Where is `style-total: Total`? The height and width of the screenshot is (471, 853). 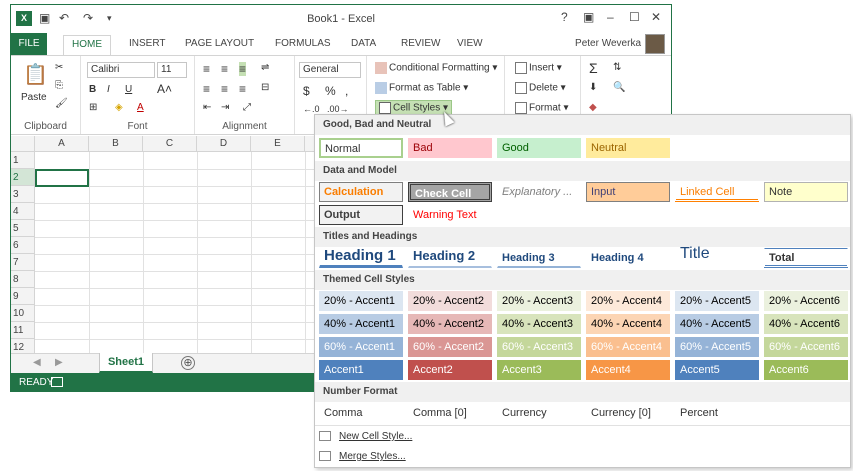 style-total: Total is located at coordinates (806, 258).